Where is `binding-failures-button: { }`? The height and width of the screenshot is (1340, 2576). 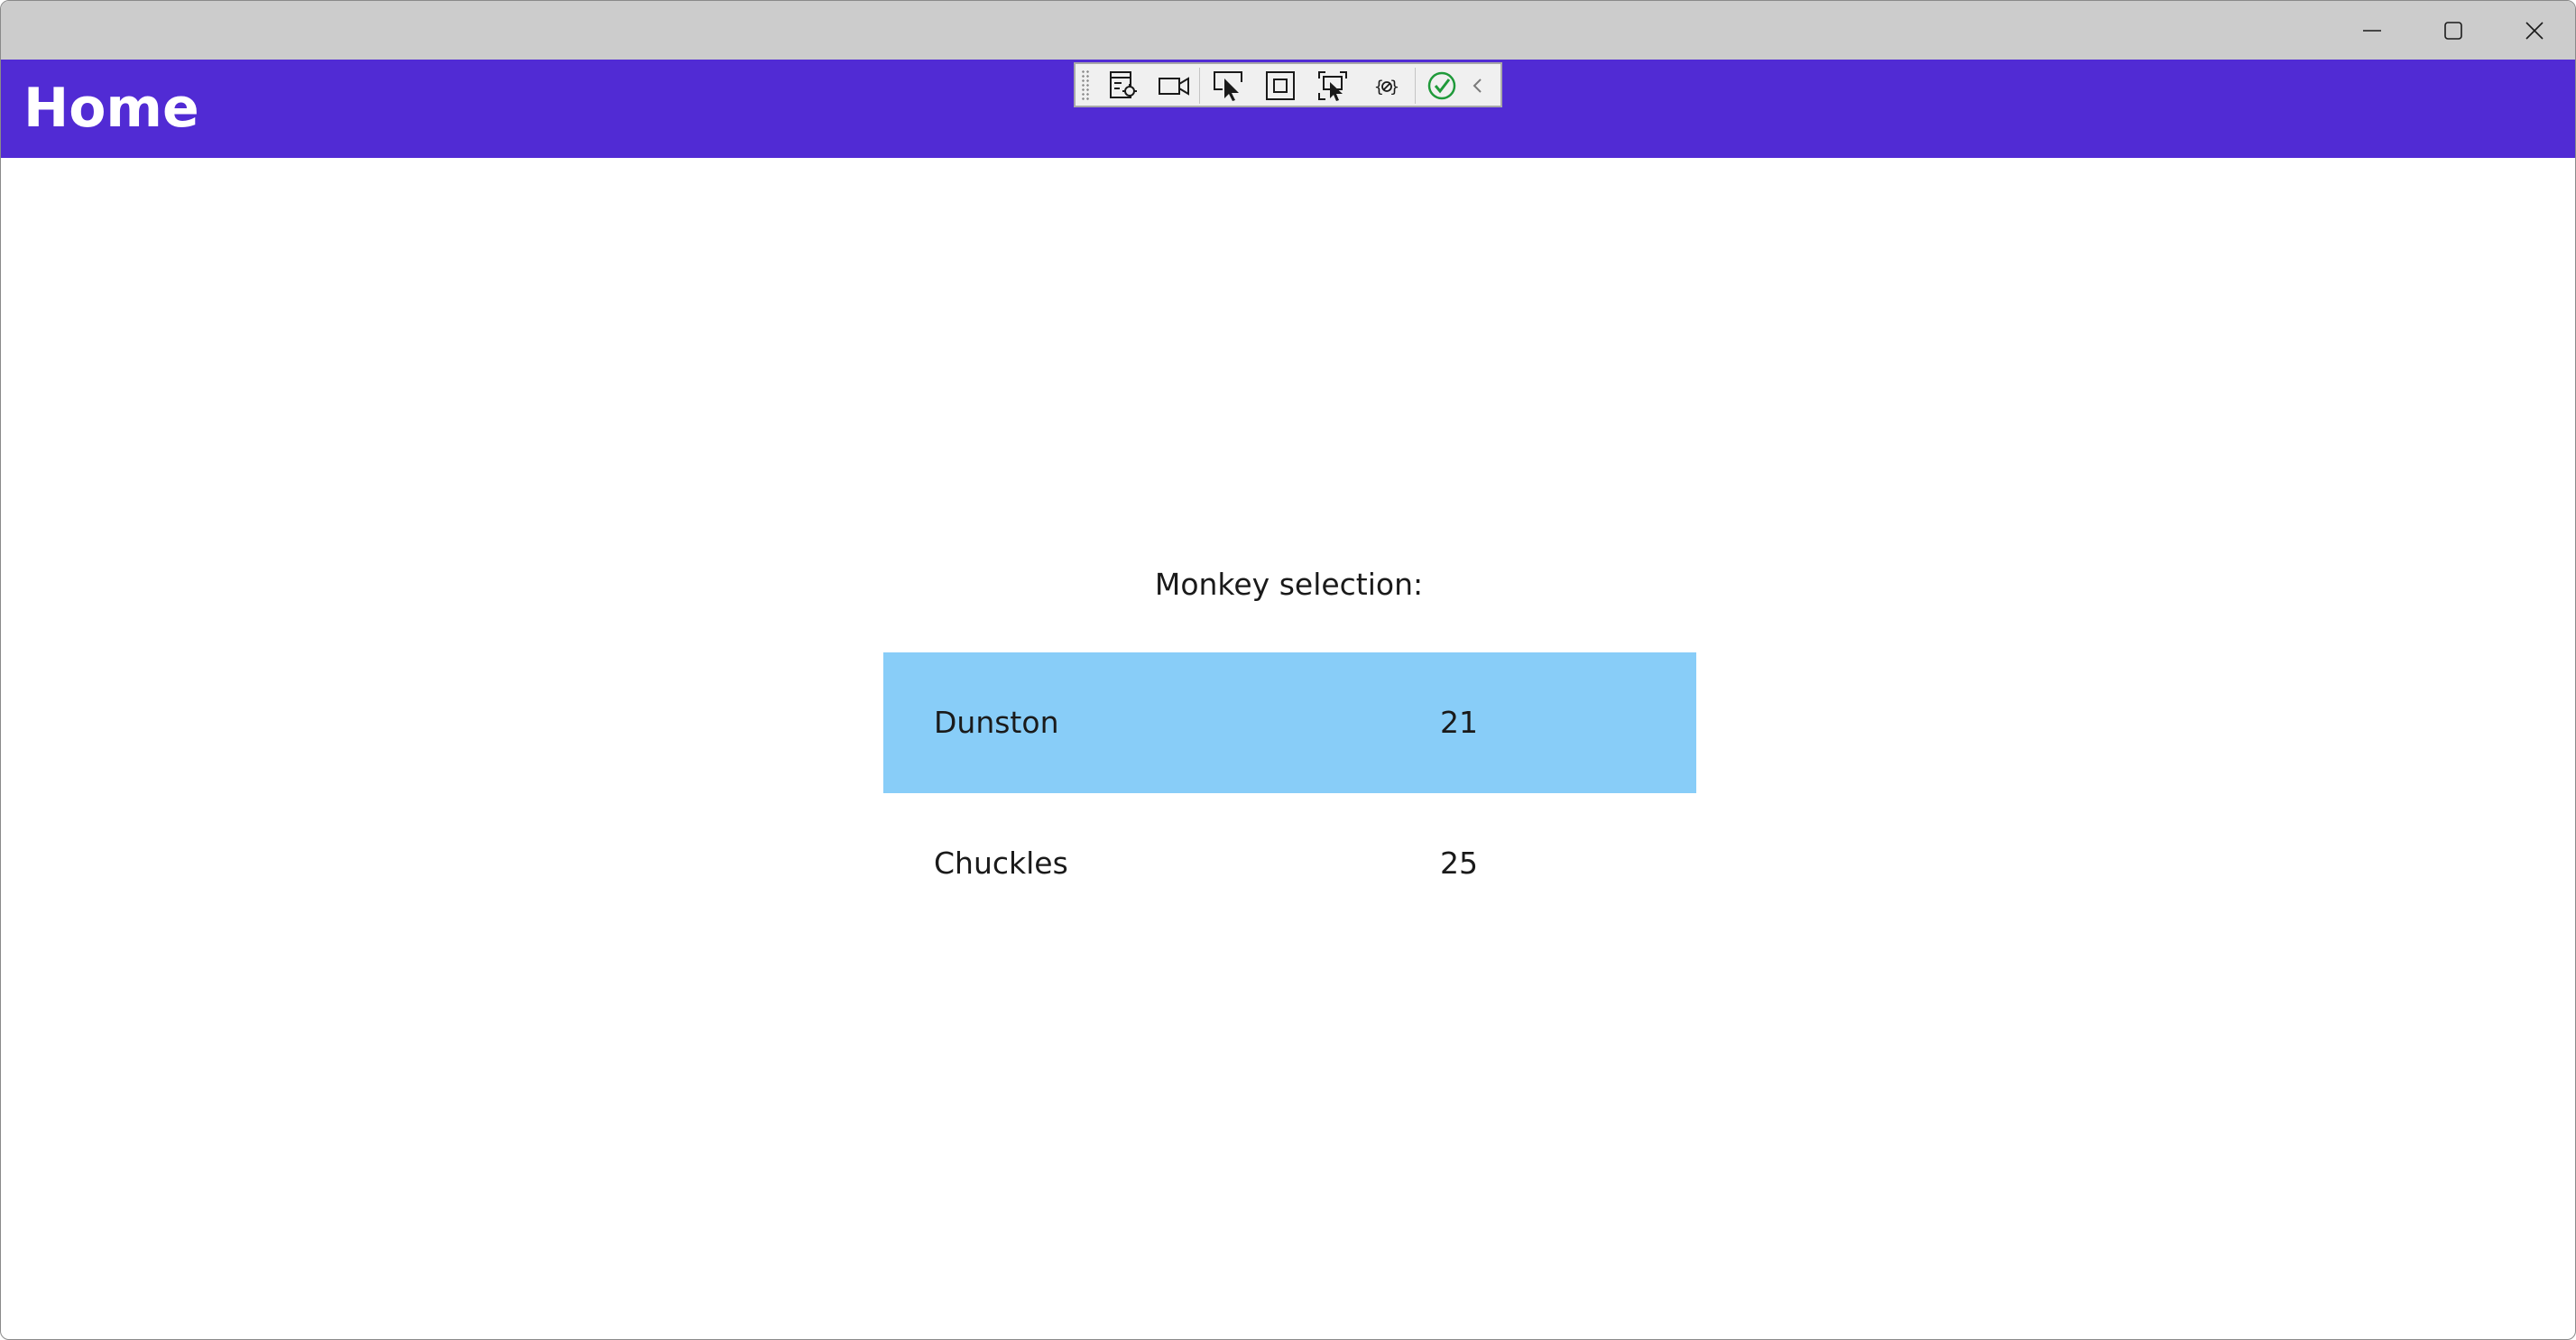
binding-failures-button: { } is located at coordinates (1386, 86).